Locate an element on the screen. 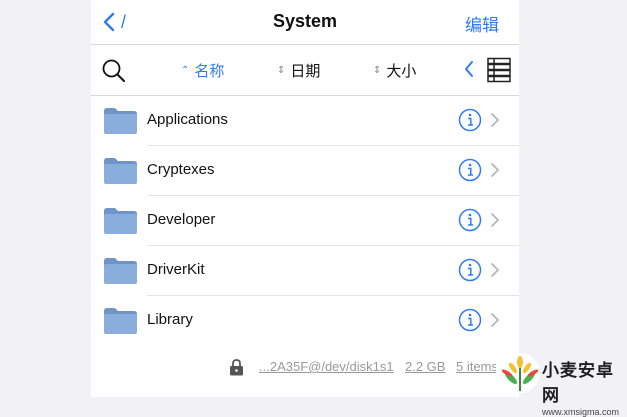 The height and width of the screenshot is (417, 627). page-title: System is located at coordinates (305, 21).